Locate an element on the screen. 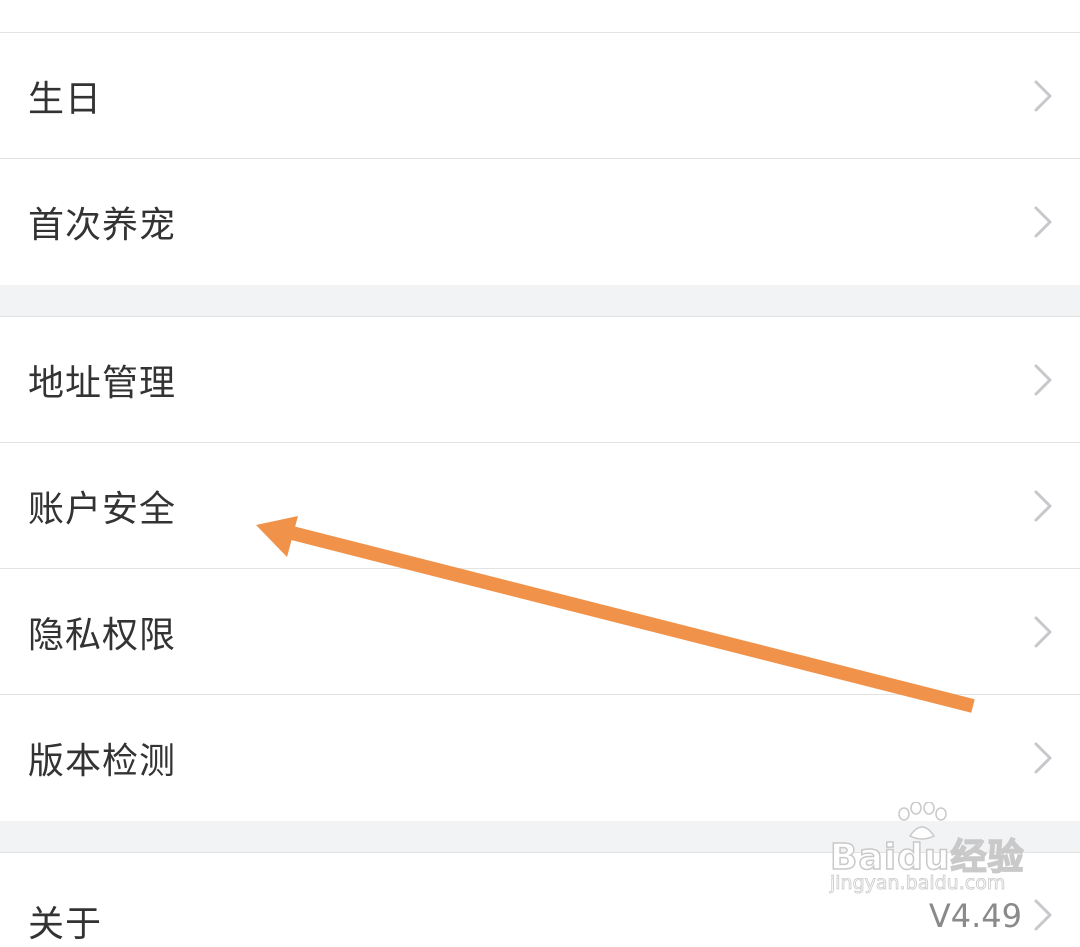 This screenshot has width=1080, height=947. version-value: V4.49 is located at coordinates (975, 916).